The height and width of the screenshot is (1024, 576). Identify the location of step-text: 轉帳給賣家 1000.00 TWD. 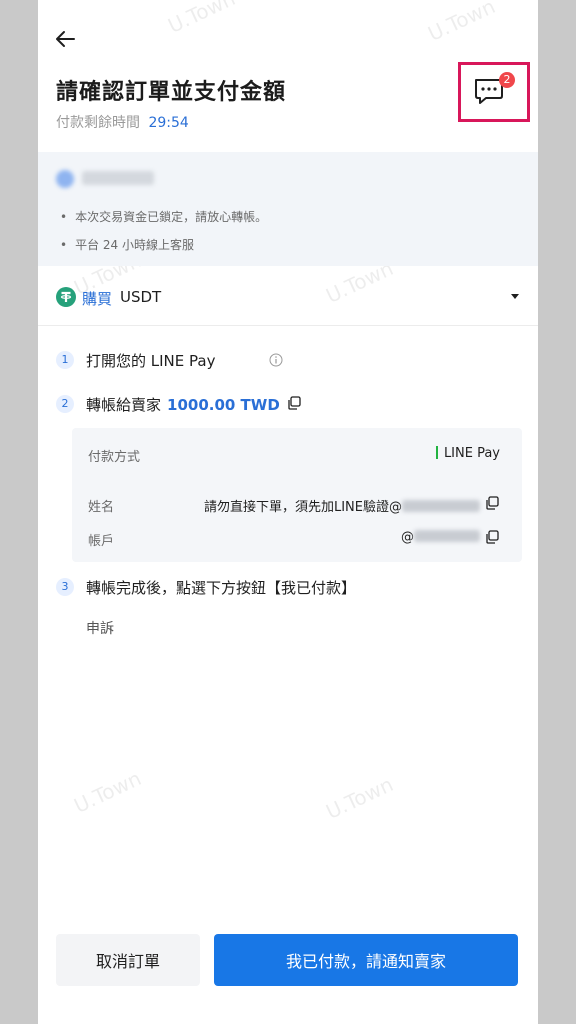
(183, 405).